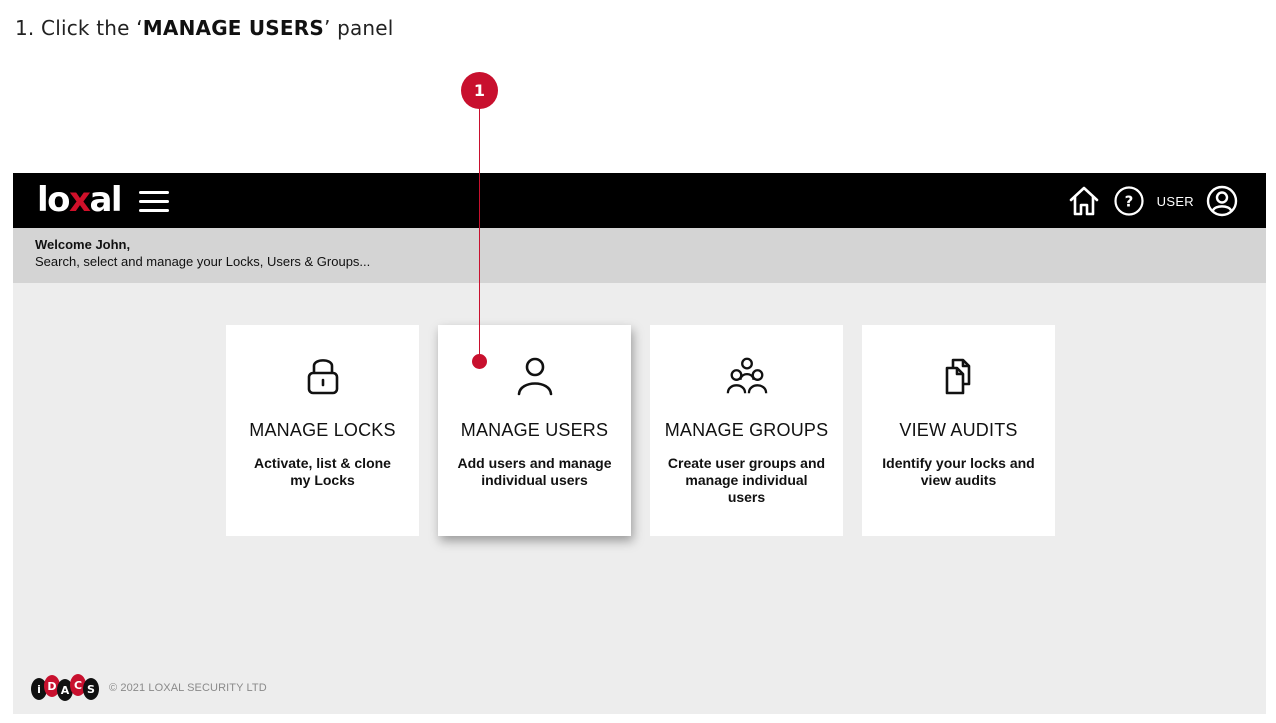 The width and height of the screenshot is (1276, 723). I want to click on card-title: MANAGE USERS, so click(534, 430).